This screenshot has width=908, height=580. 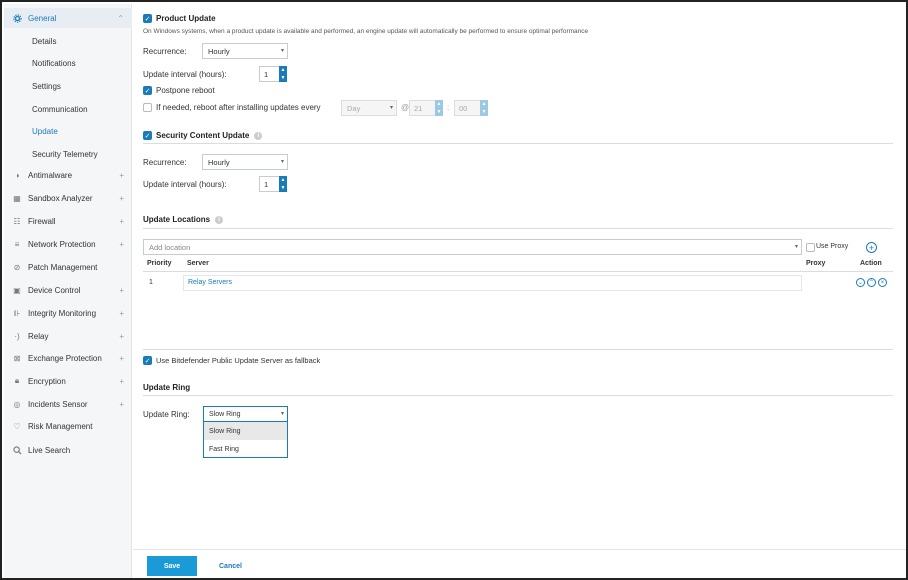 I want to click on sidebar-item-label: Device Control, so click(x=54, y=290).